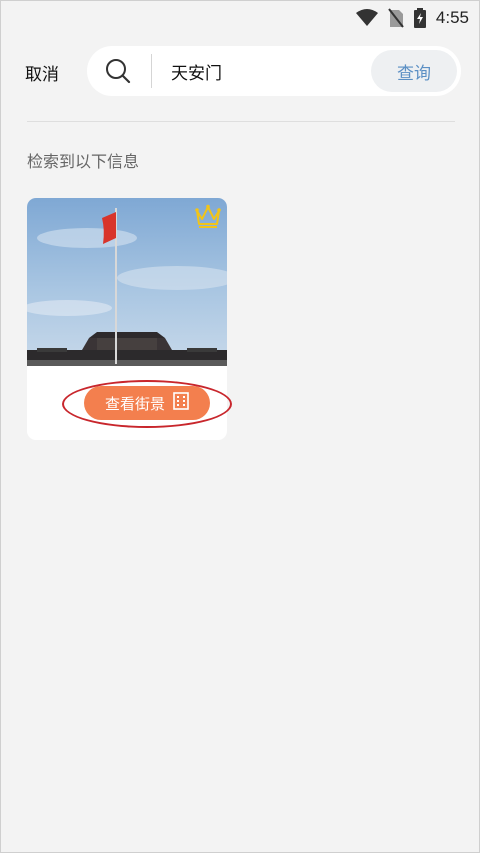 This screenshot has width=480, height=853. I want to click on view-street-label: 查看街景, so click(134, 403).